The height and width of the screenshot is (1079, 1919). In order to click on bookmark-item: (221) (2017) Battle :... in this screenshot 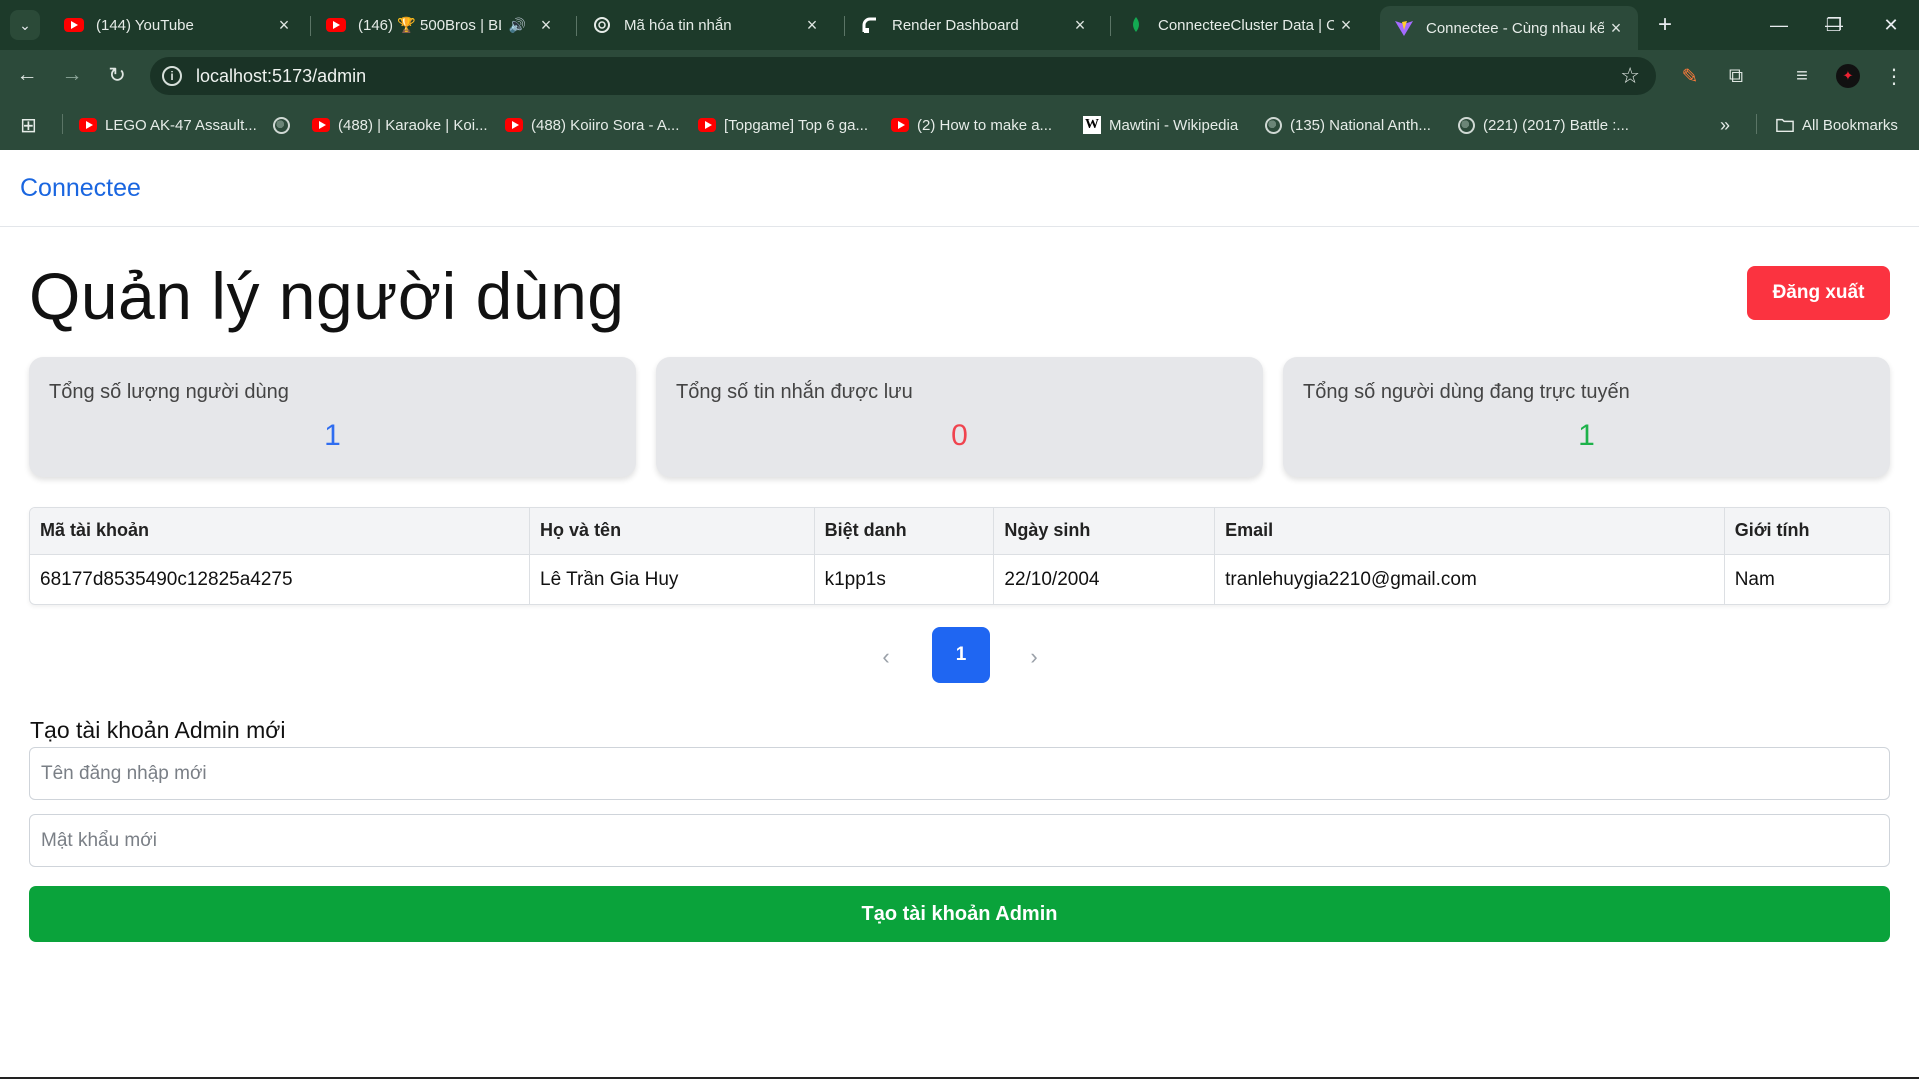, I will do `click(1543, 125)`.